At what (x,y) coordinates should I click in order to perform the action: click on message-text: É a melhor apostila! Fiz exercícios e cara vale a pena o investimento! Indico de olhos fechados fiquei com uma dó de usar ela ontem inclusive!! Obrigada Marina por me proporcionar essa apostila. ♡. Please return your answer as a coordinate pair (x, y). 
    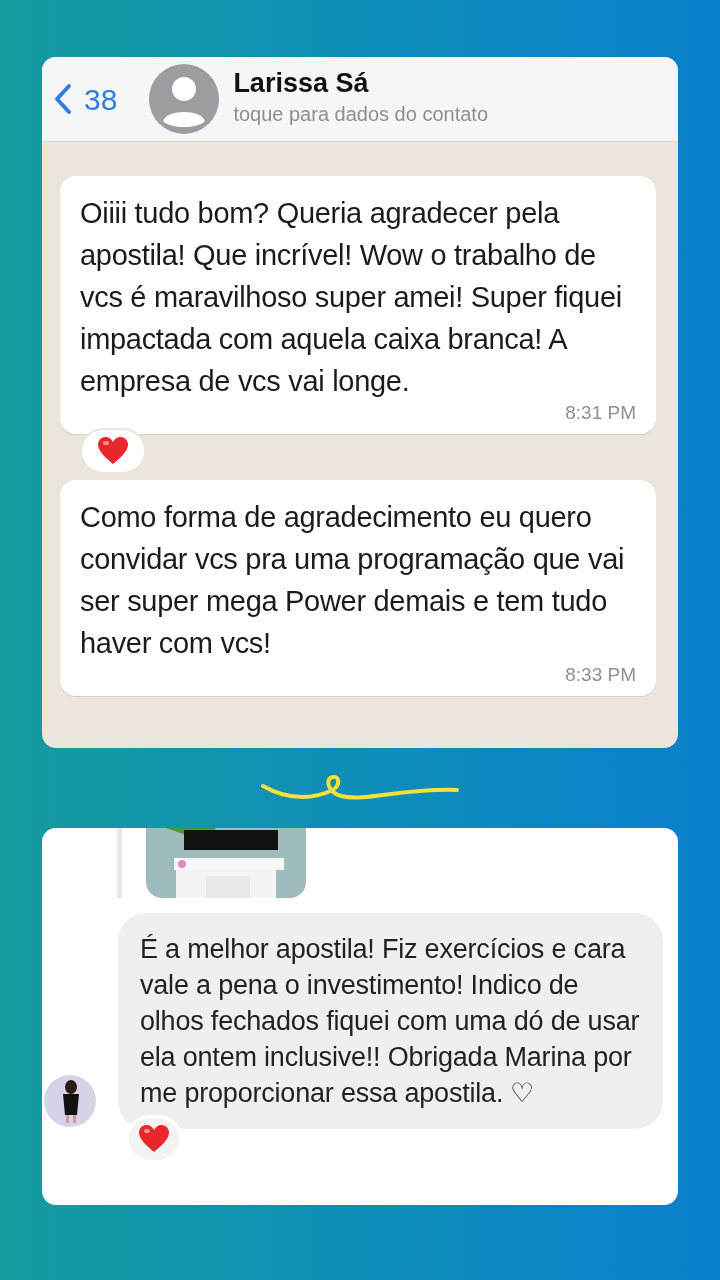
    Looking at the image, I should click on (390, 1021).